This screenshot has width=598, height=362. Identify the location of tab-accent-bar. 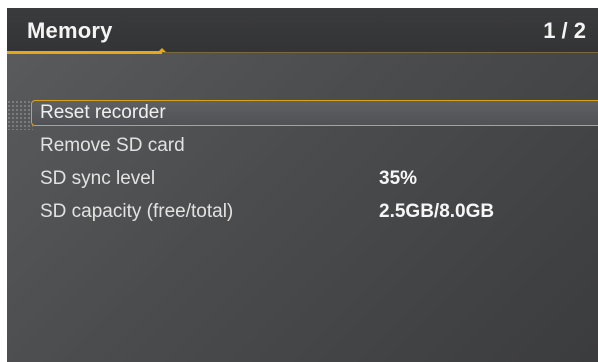
(84, 52).